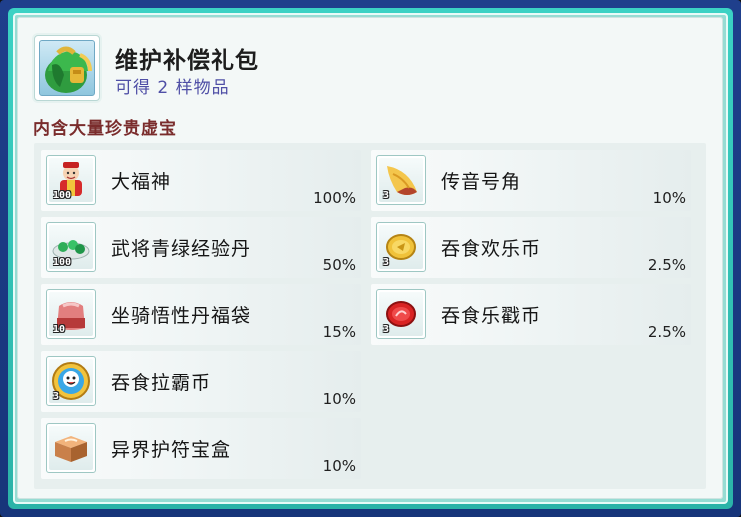  What do you see at coordinates (171, 450) in the screenshot?
I see `item-name: 异界护符宝盒` at bounding box center [171, 450].